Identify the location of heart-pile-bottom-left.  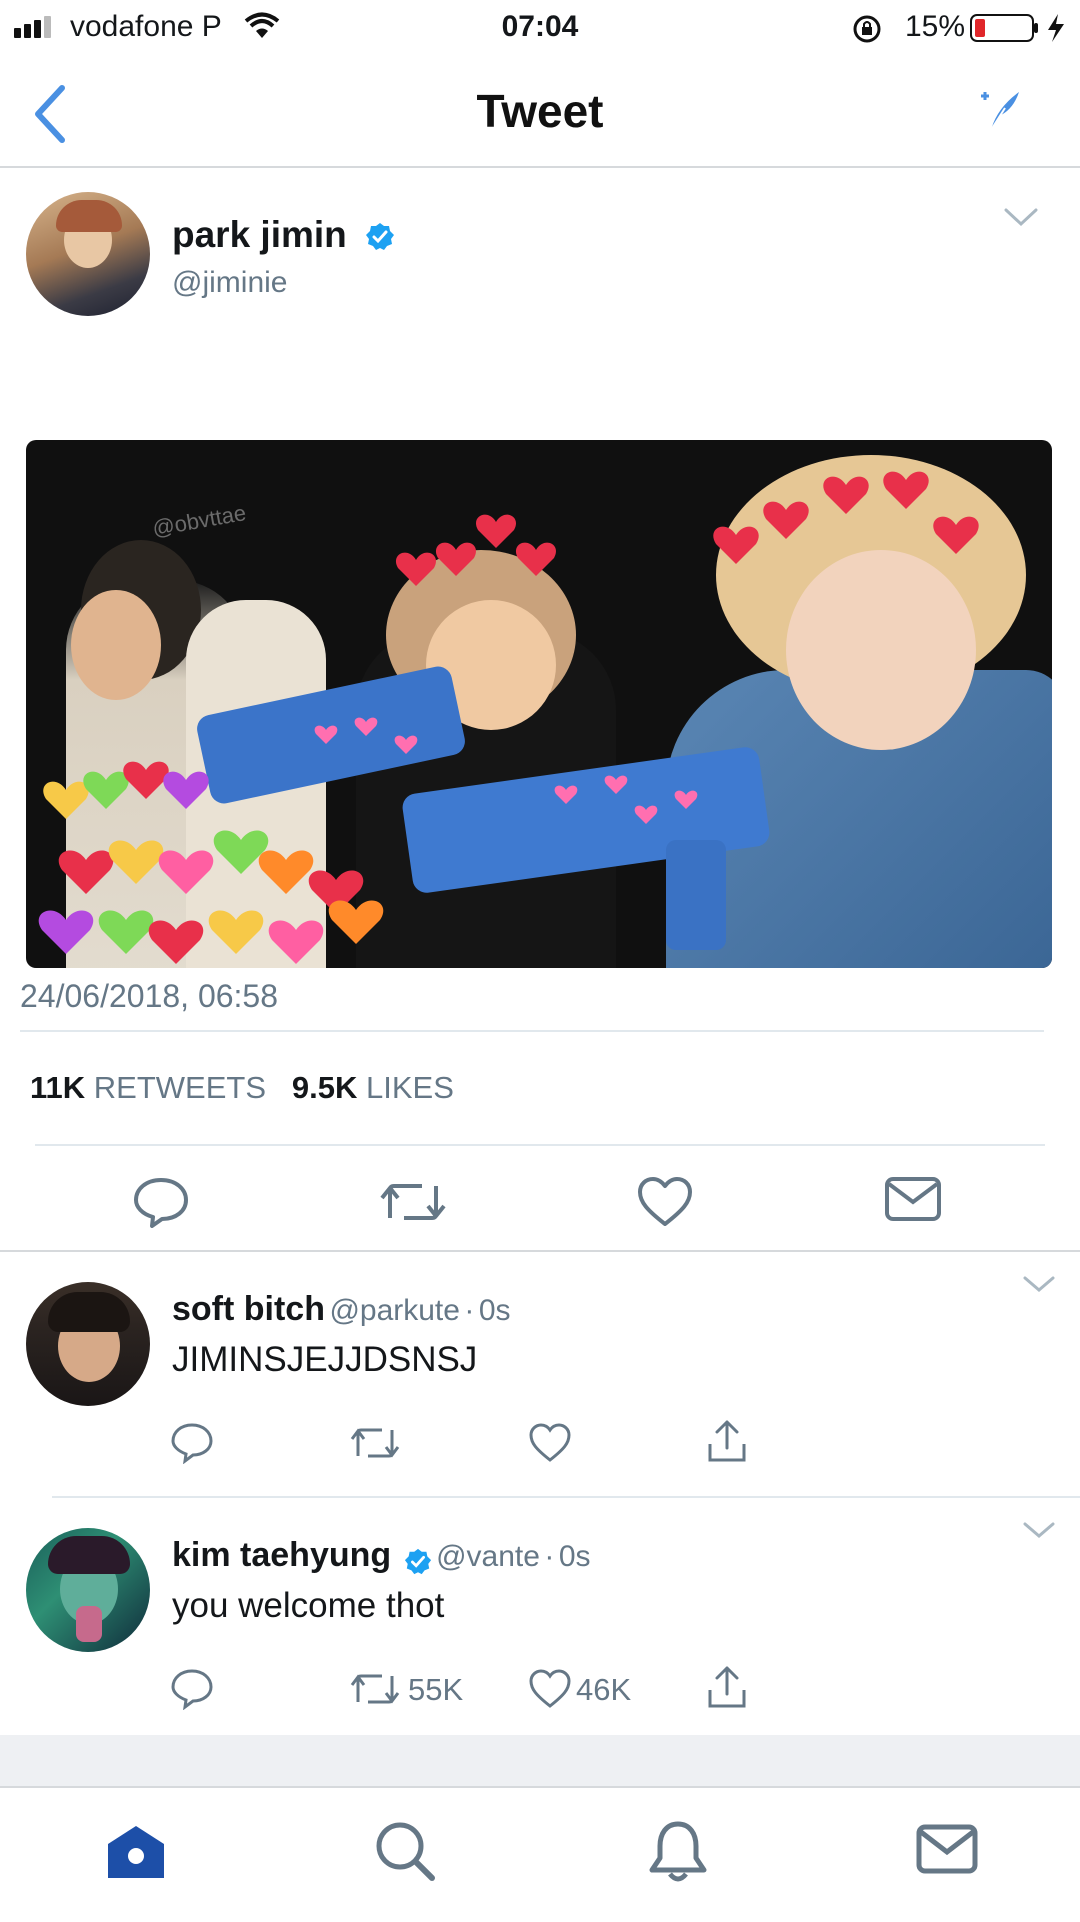
(211, 862).